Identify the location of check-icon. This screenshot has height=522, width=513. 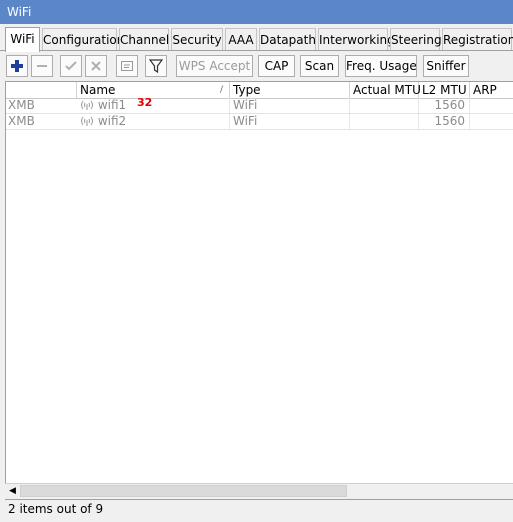
(71, 66).